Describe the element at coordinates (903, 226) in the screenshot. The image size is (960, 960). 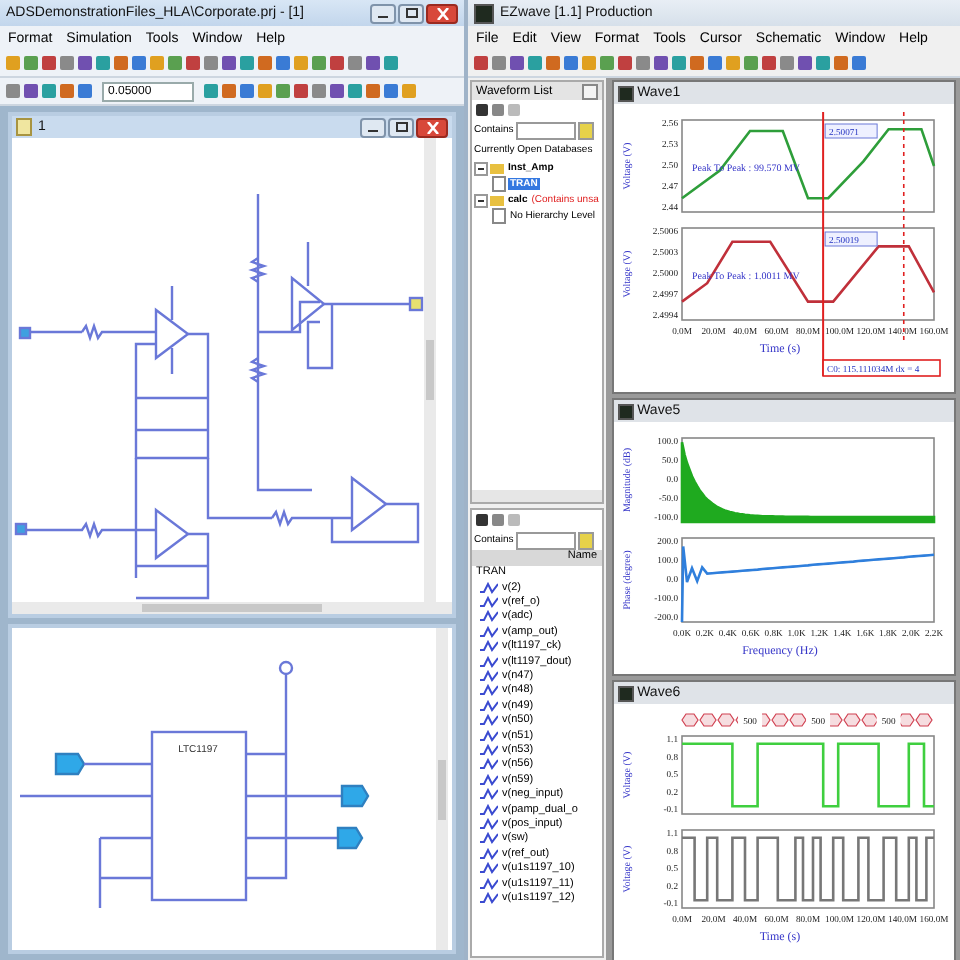
I see `cursor-line` at that location.